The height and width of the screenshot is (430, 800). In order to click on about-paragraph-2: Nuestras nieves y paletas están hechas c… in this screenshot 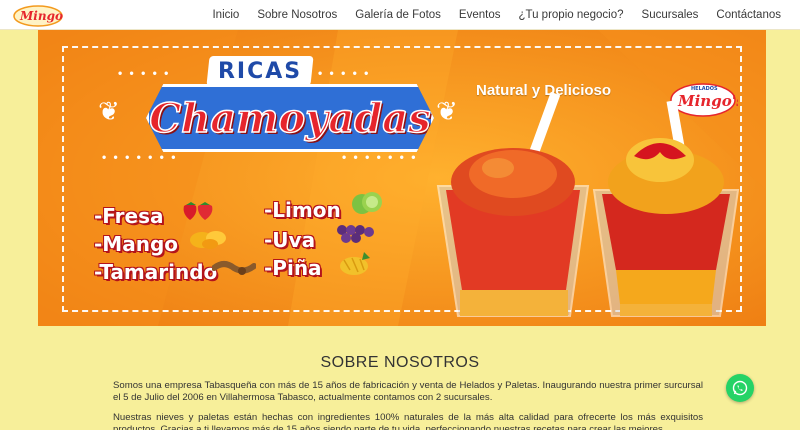, I will do `click(408, 421)`.